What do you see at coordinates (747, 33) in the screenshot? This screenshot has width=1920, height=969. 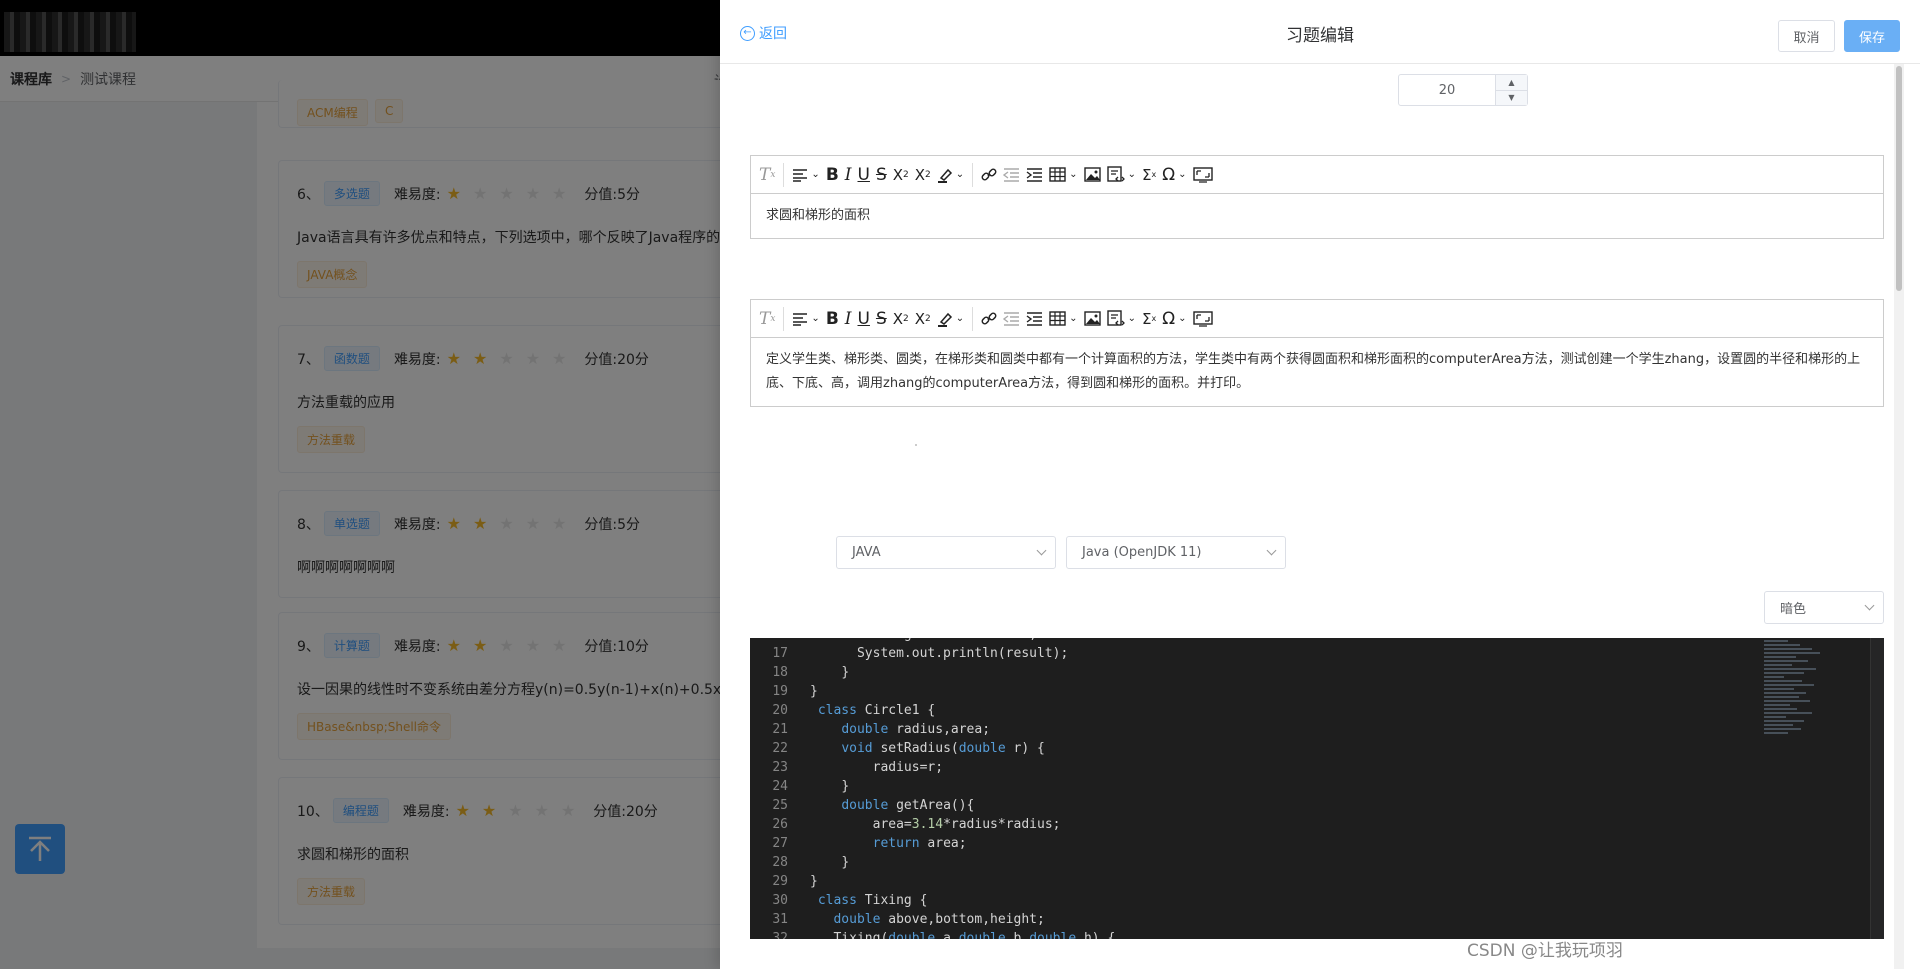 I see `arrow-left-circle-icon: ←` at bounding box center [747, 33].